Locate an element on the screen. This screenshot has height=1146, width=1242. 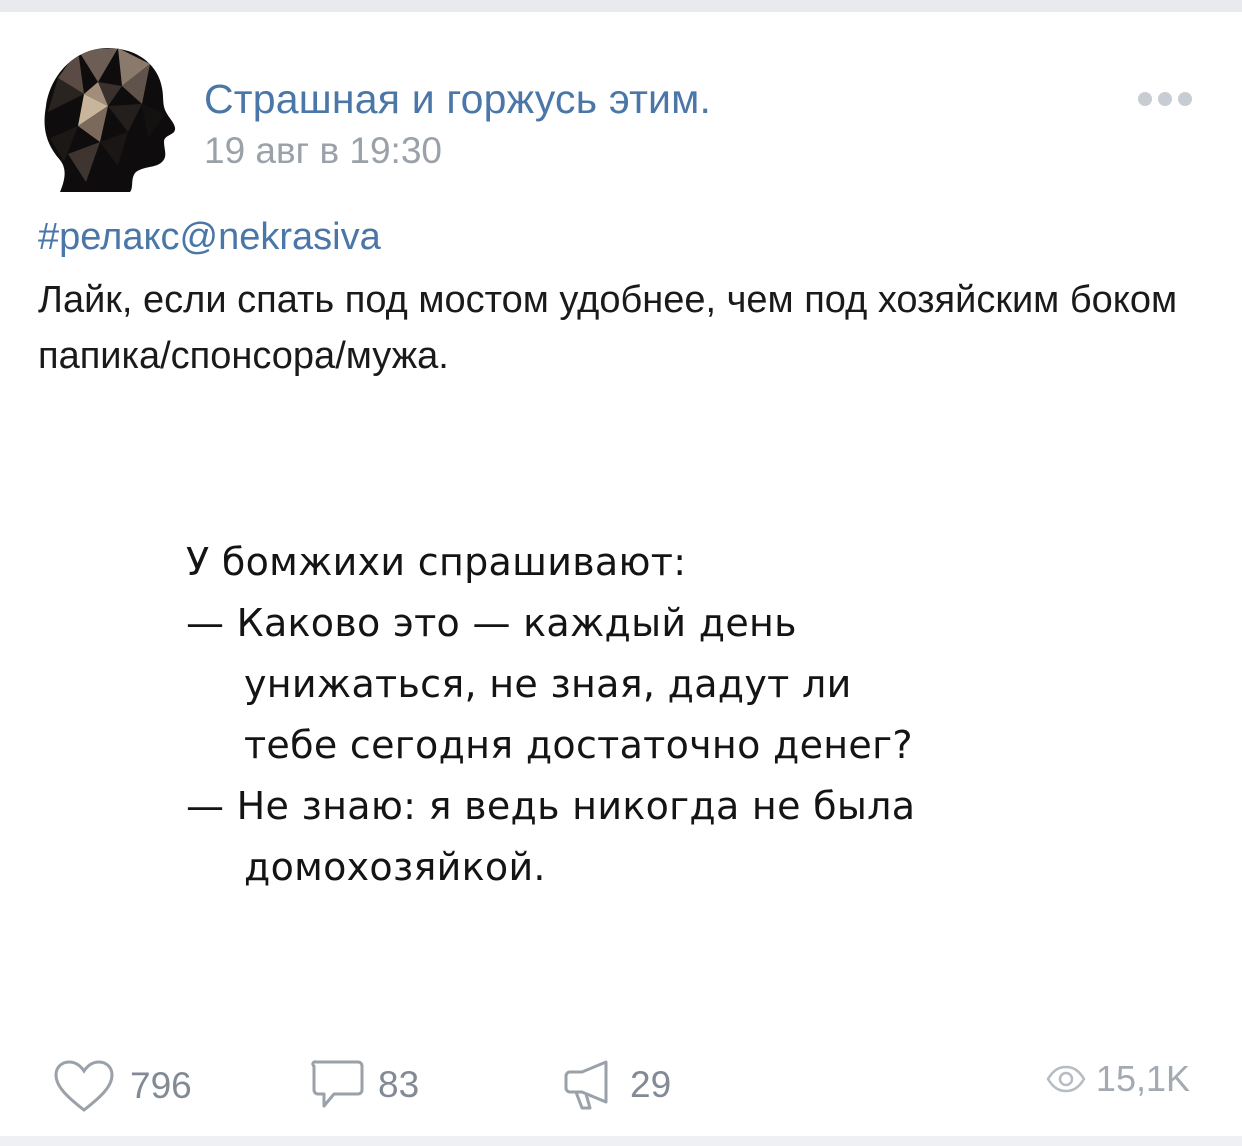
like-button: 796 is located at coordinates (122, 1086).